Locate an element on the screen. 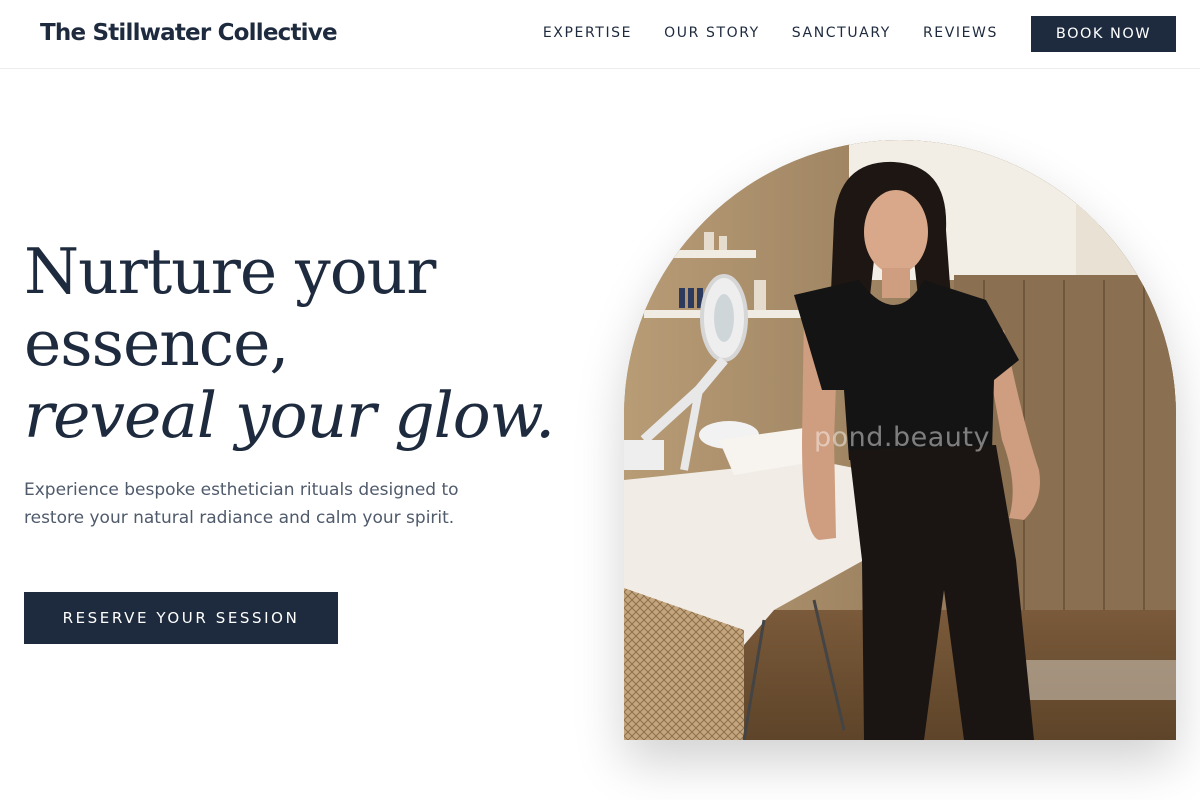 The height and width of the screenshot is (800, 1200). main-nav: EXPERTISE OUR STORY SANCTUARY REVIEWS is located at coordinates (770, 33).